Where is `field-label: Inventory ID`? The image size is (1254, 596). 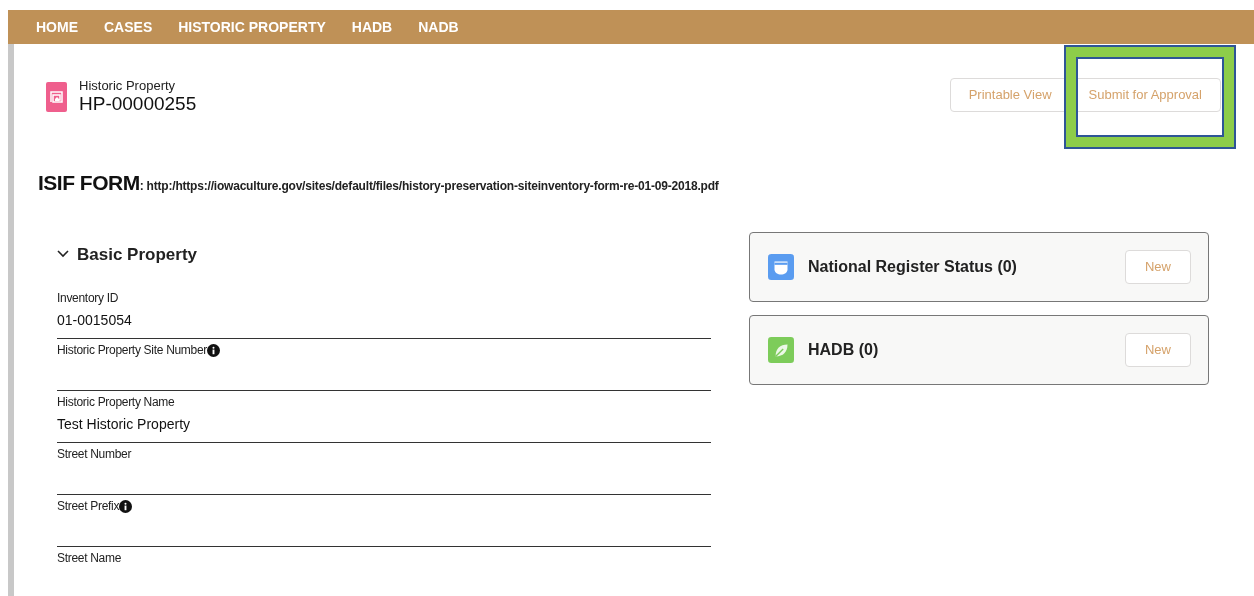
field-label: Inventory ID is located at coordinates (88, 298).